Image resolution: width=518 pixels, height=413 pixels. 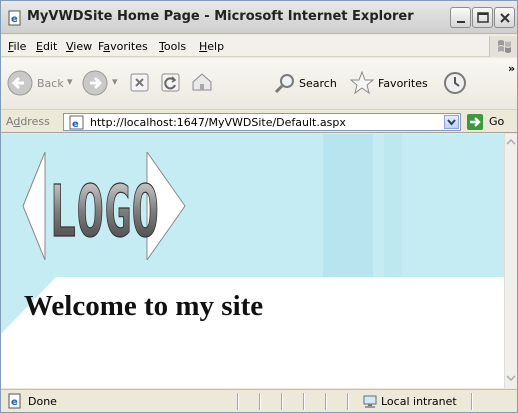 I want to click on close-icon, so click(x=505, y=18).